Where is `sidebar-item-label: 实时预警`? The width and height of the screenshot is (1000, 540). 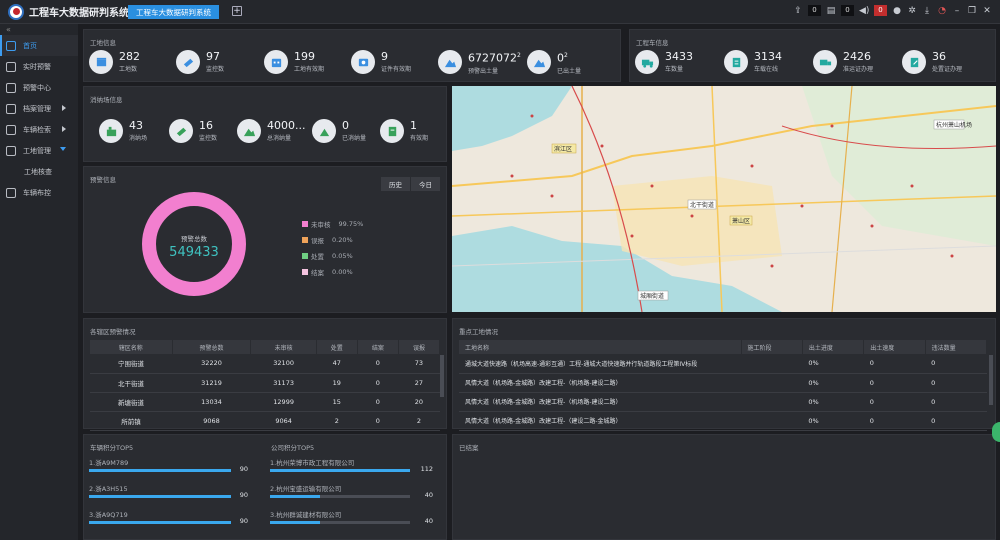 sidebar-item-label: 实时预警 is located at coordinates (37, 66).